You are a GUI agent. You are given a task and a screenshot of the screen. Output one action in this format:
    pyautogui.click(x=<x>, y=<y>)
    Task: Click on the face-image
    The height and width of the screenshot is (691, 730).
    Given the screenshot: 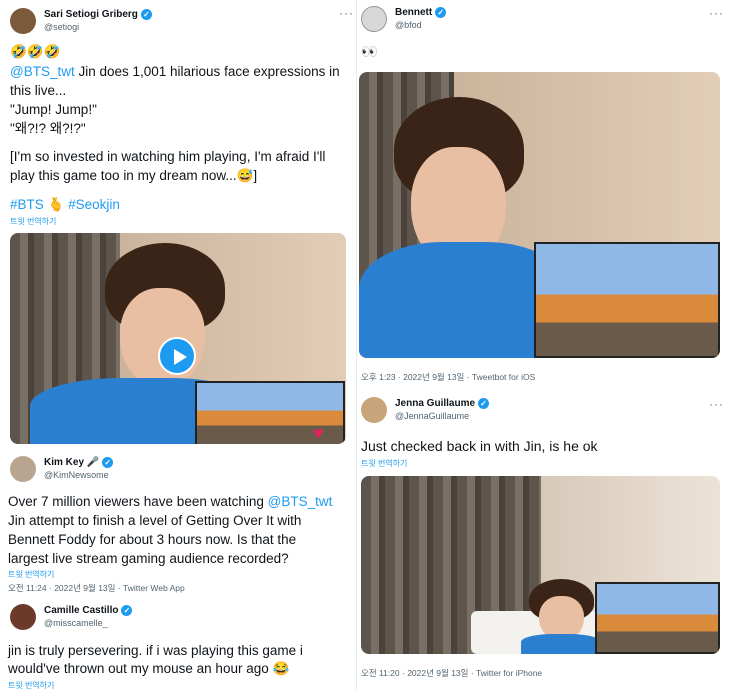 What is the action you would take?
    pyautogui.click(x=162, y=338)
    